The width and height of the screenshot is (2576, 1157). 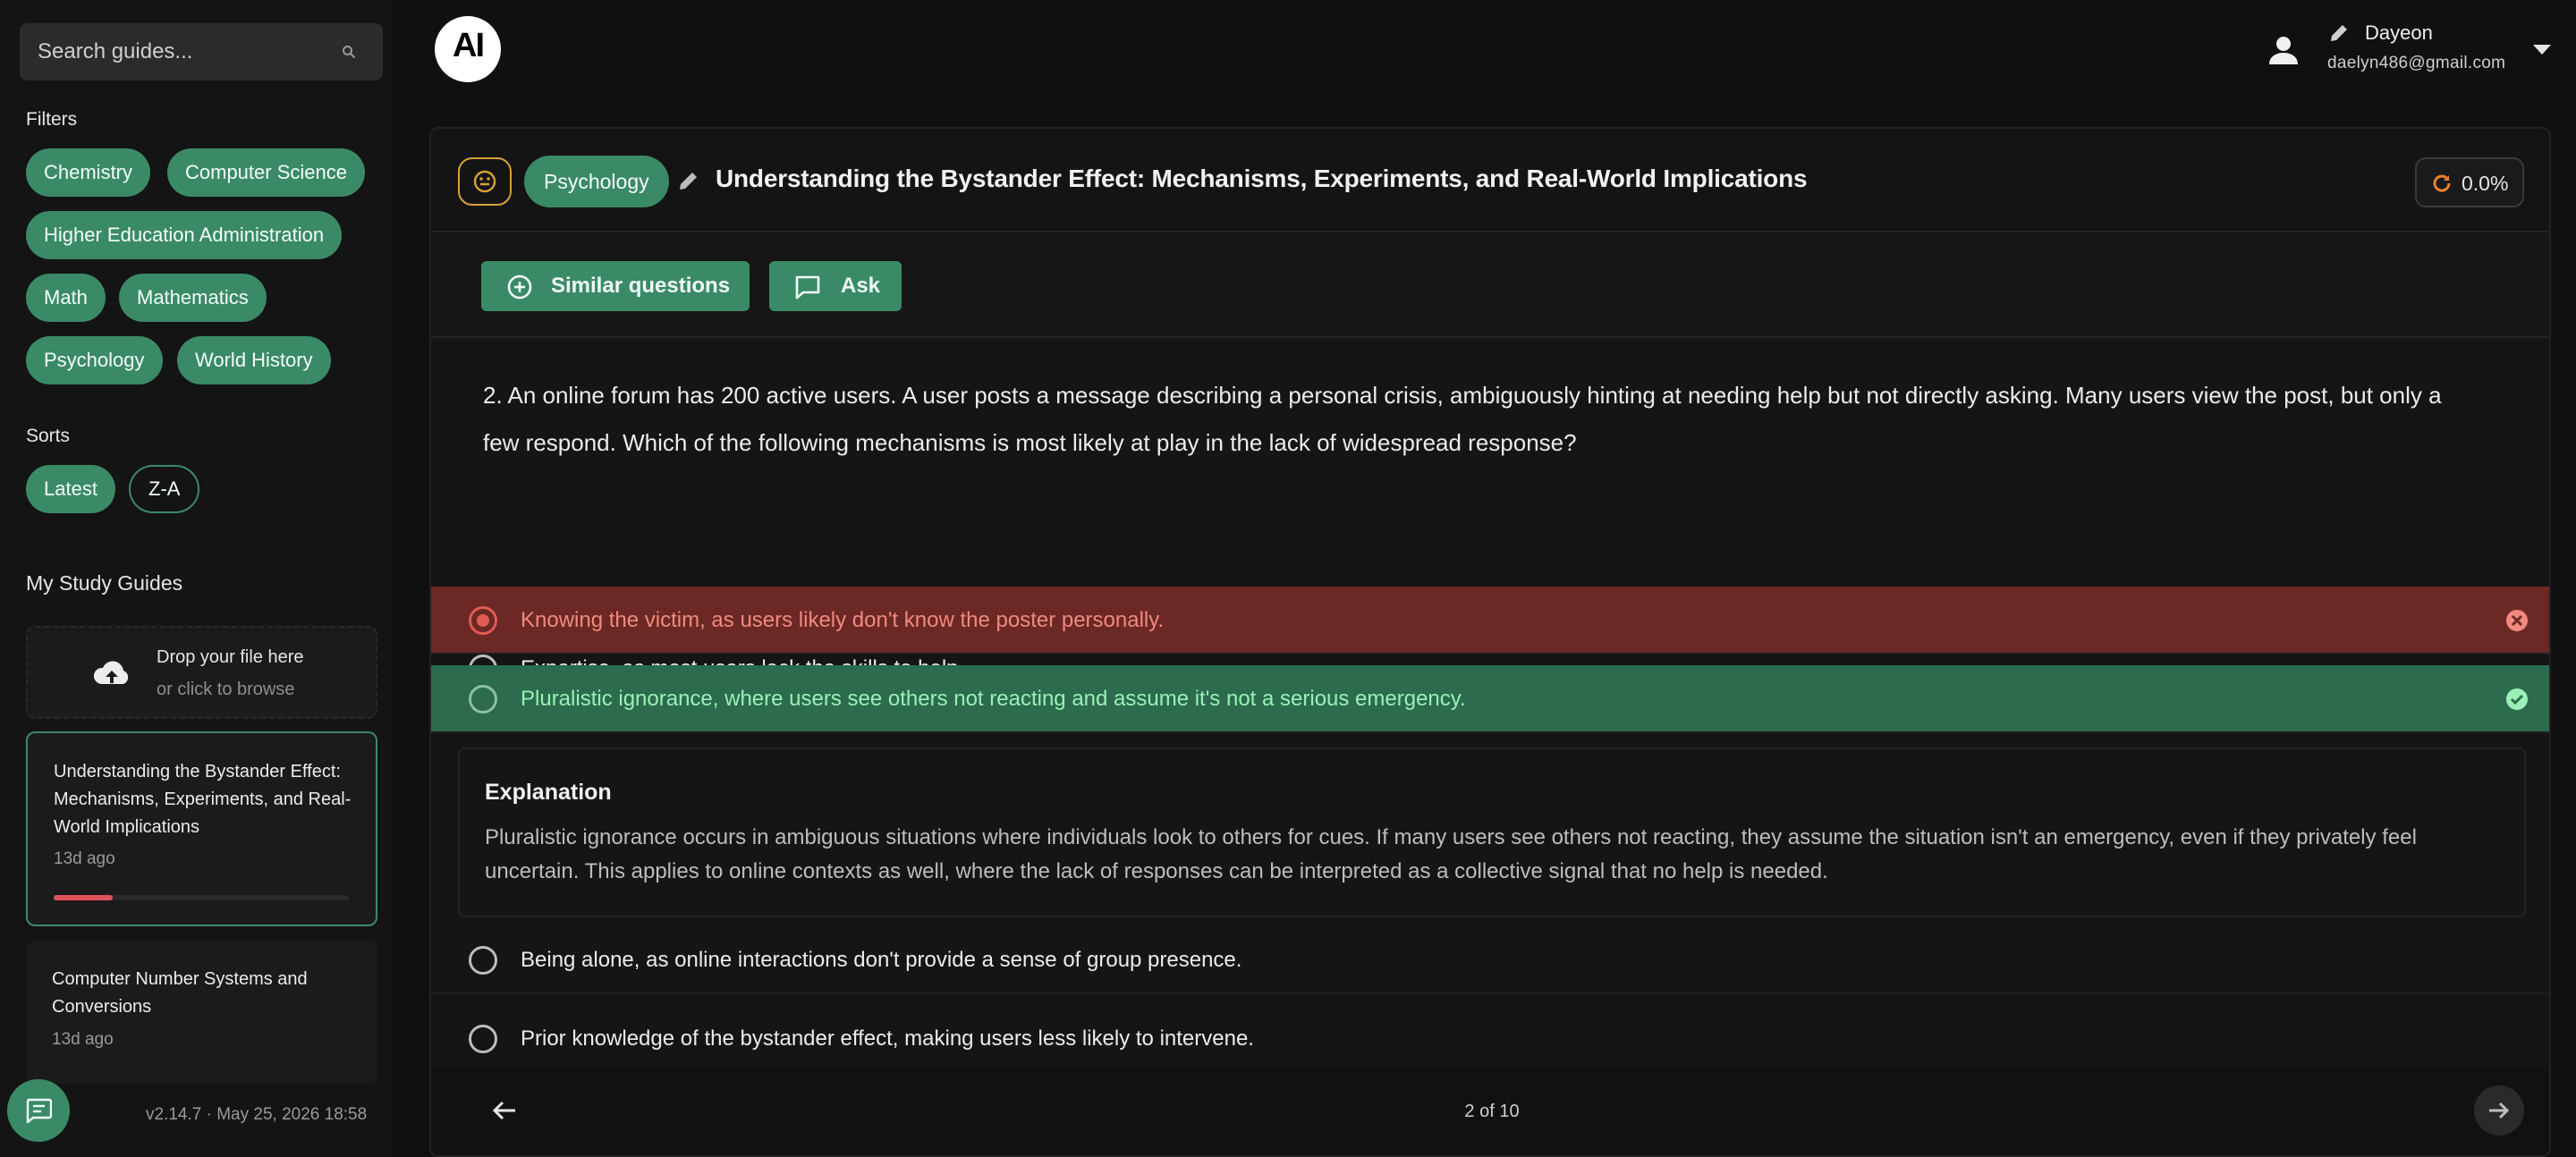 What do you see at coordinates (2339, 33) in the screenshot?
I see `edit-name-icon` at bounding box center [2339, 33].